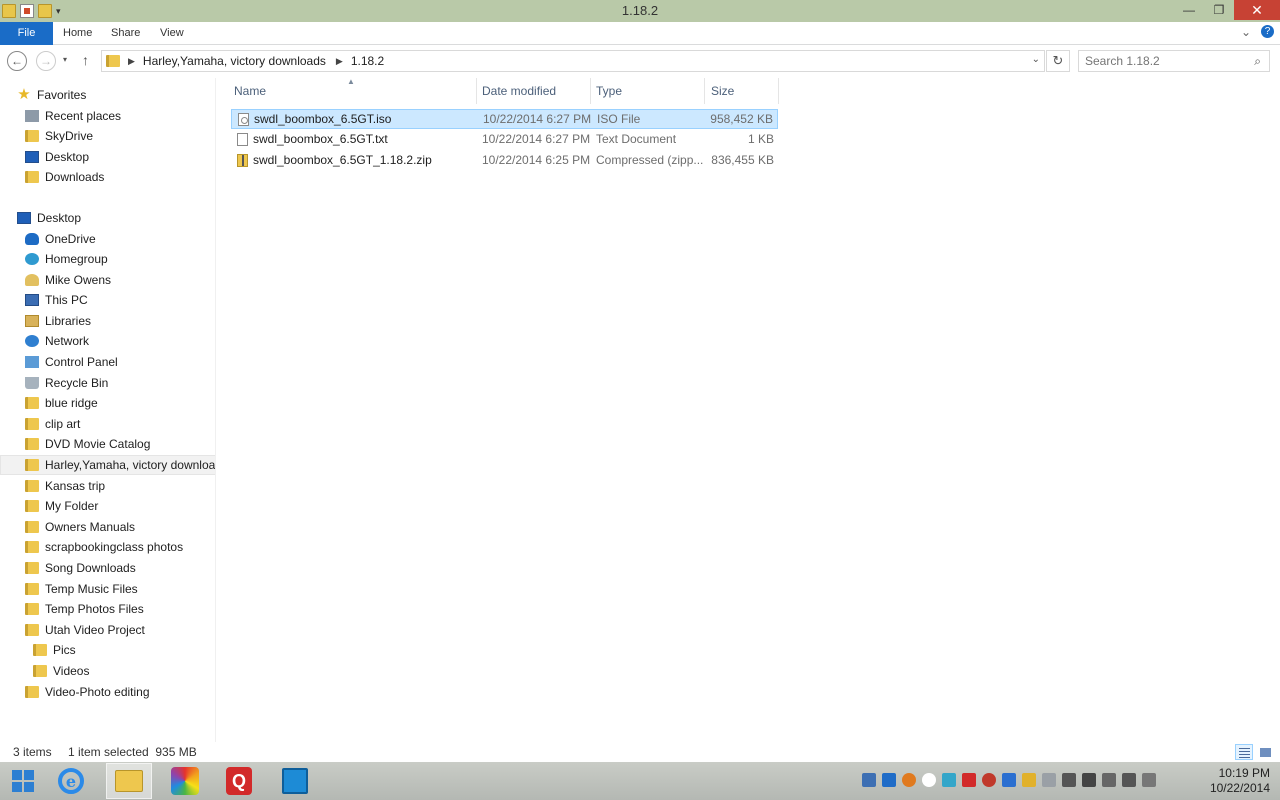 The height and width of the screenshot is (800, 1280). Describe the element at coordinates (116, 218) in the screenshot. I see `nav-desktop: Desktop` at that location.